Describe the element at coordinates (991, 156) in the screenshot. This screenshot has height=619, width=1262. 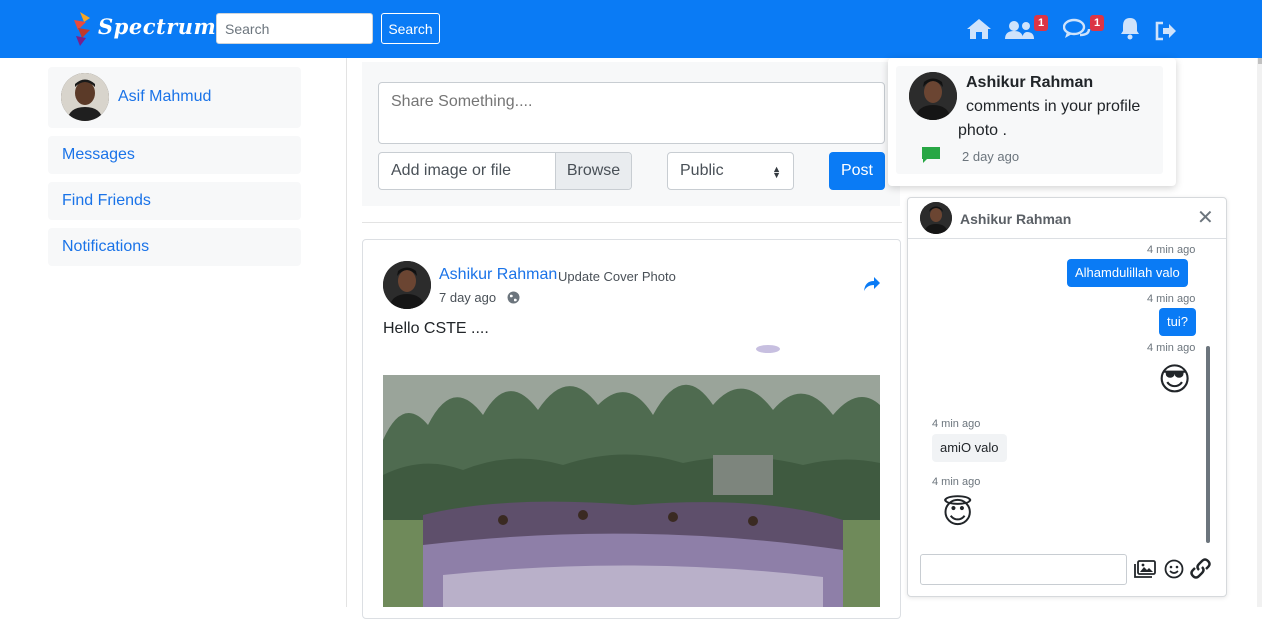
I see `notification-time: 2 day ago` at that location.